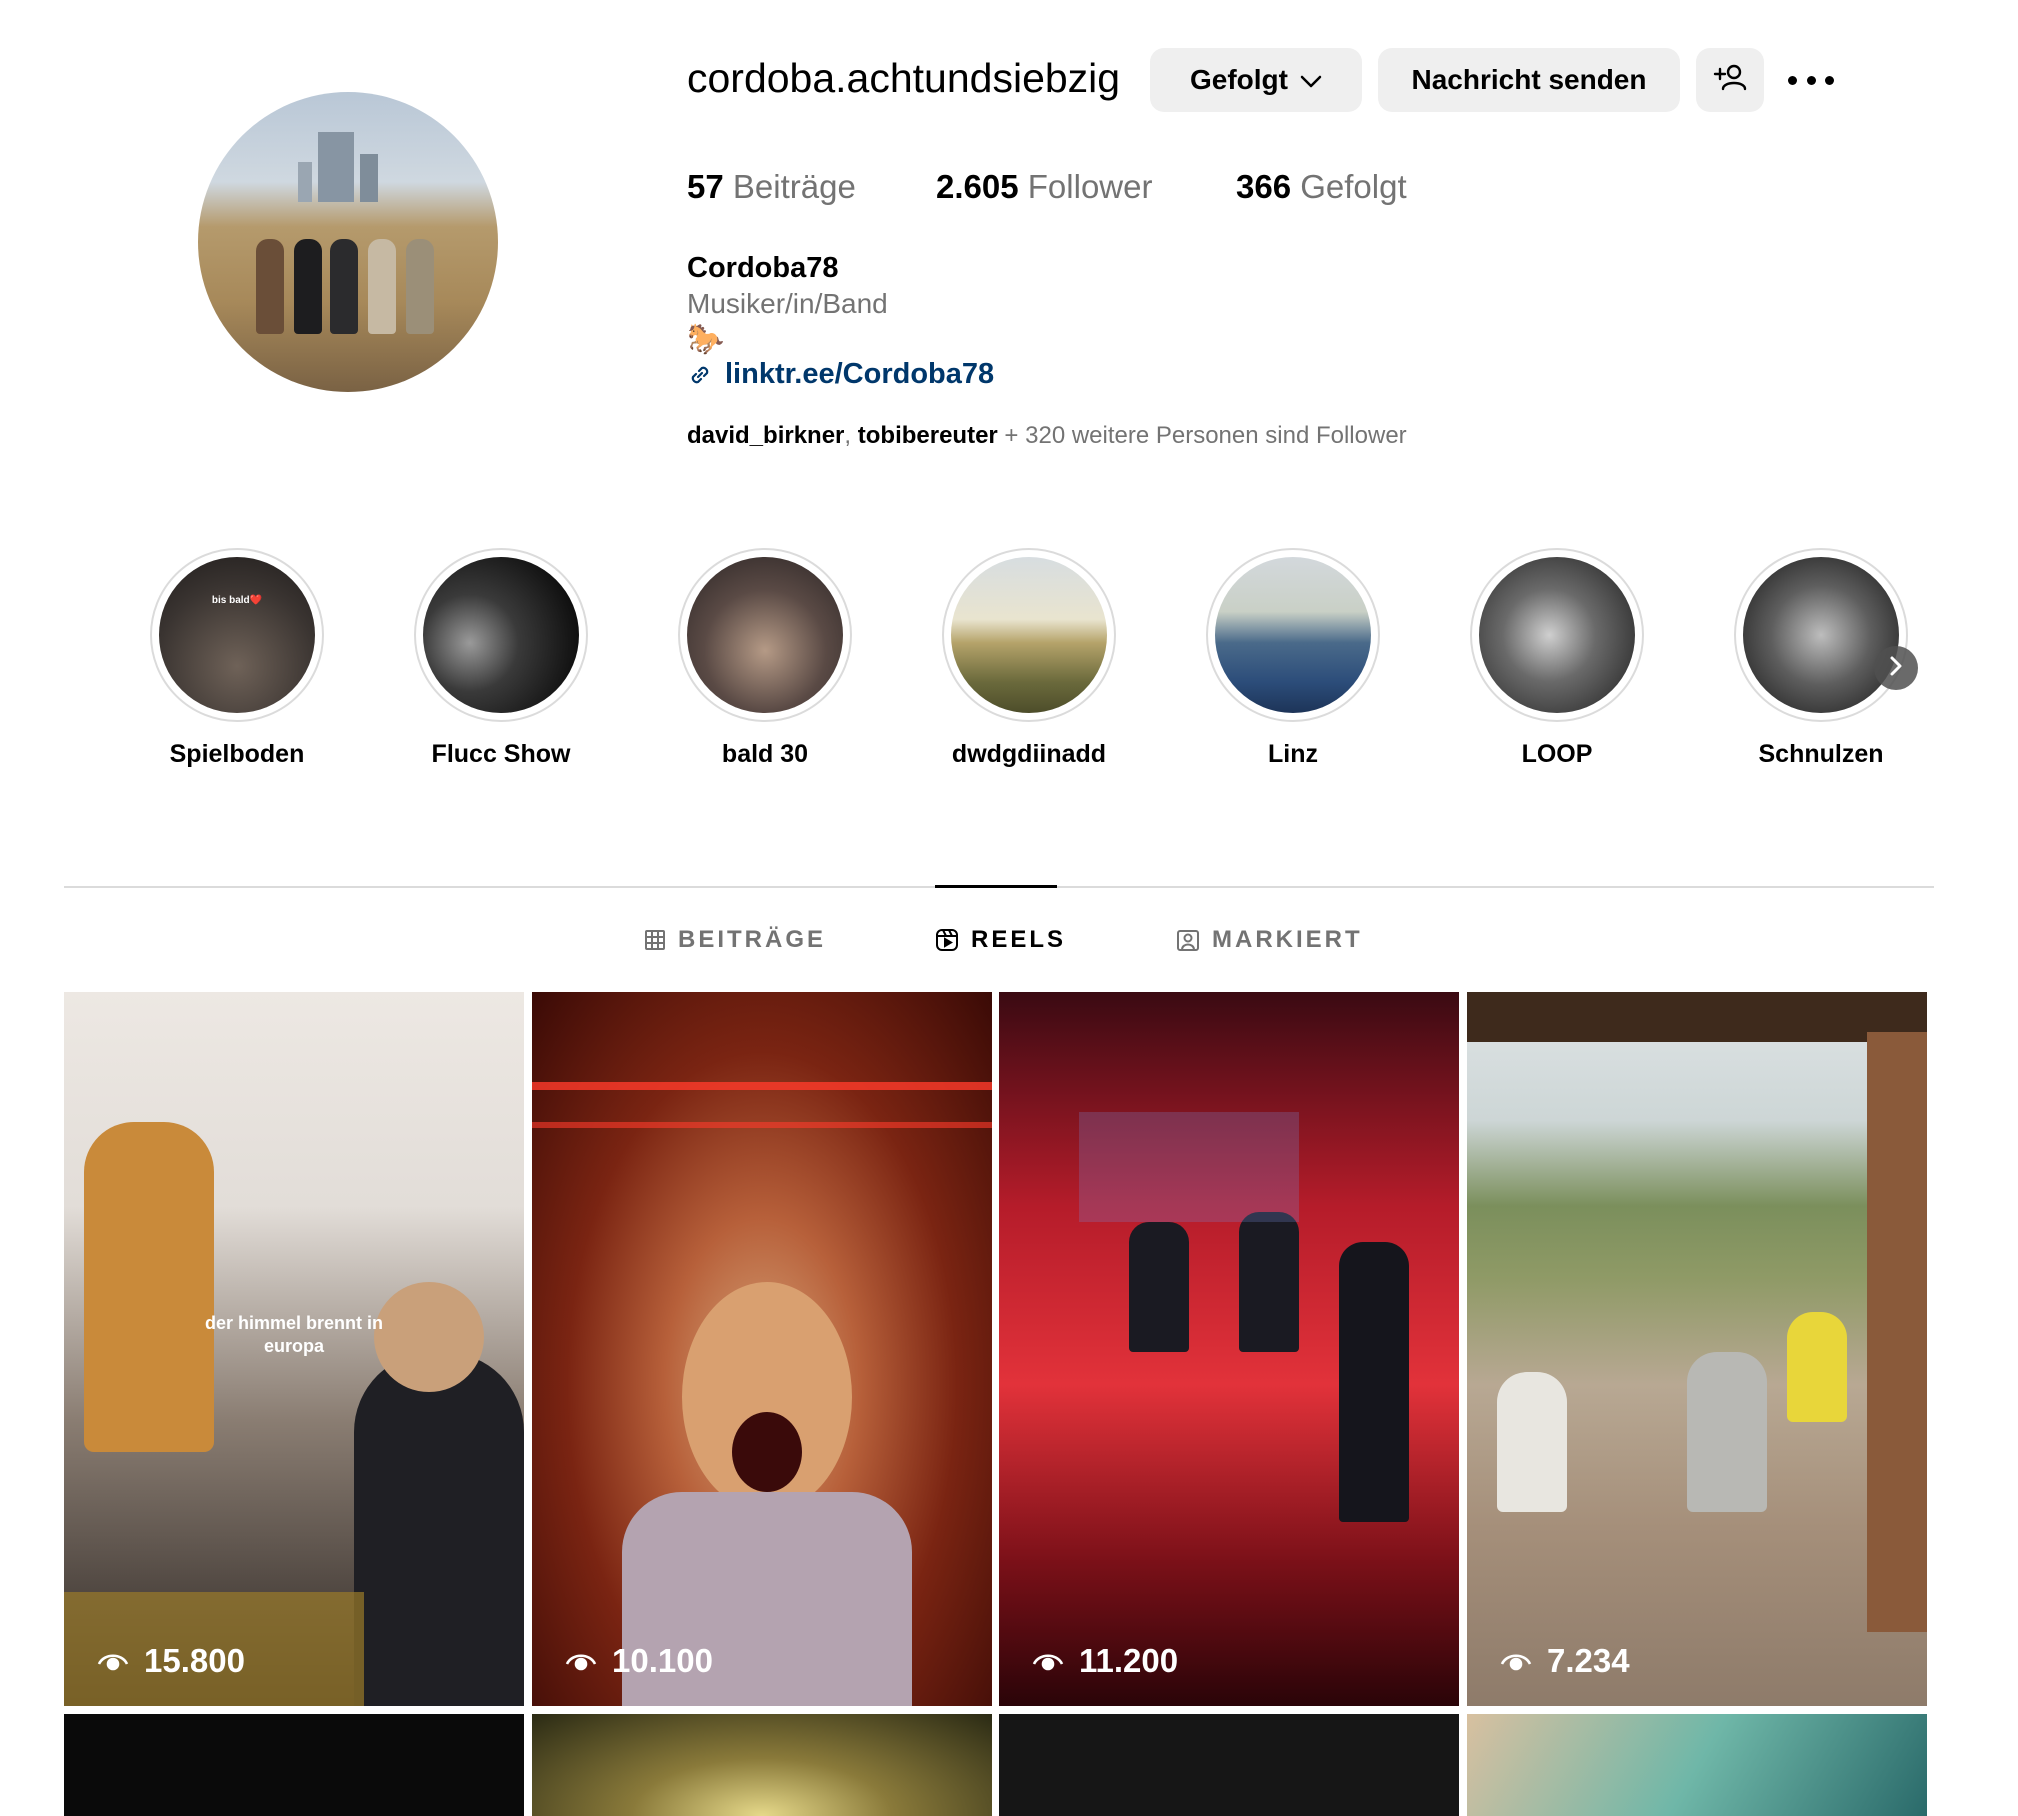  I want to click on highlights-next-button, so click(1896, 668).